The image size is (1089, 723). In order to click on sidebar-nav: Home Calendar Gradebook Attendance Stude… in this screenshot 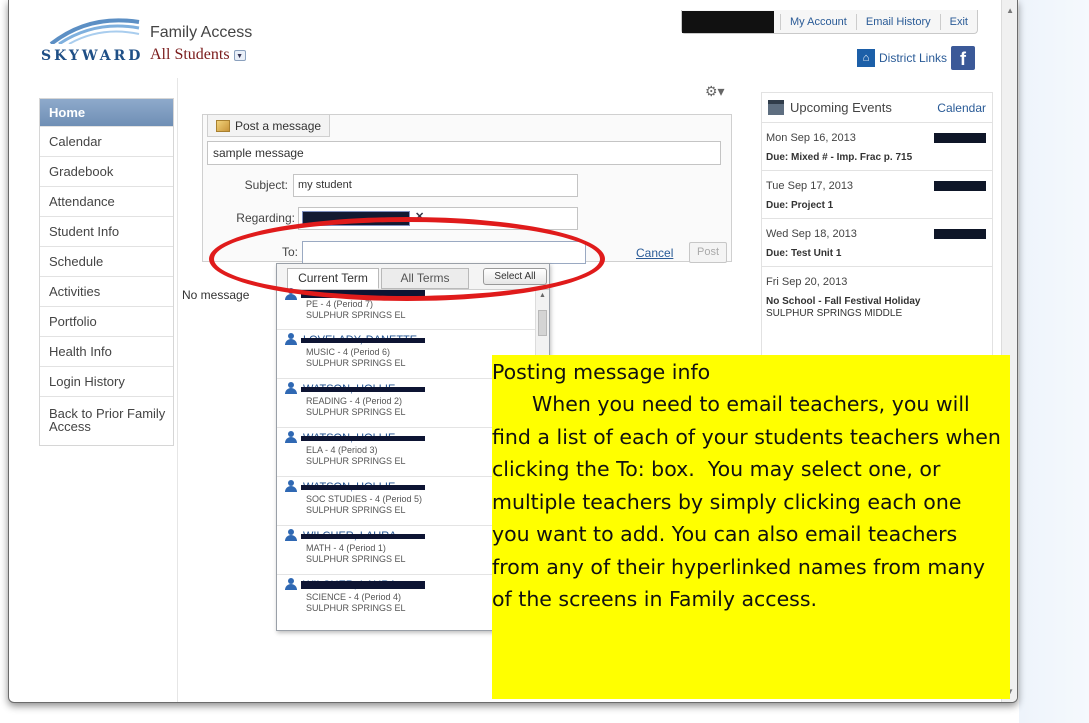, I will do `click(106, 272)`.